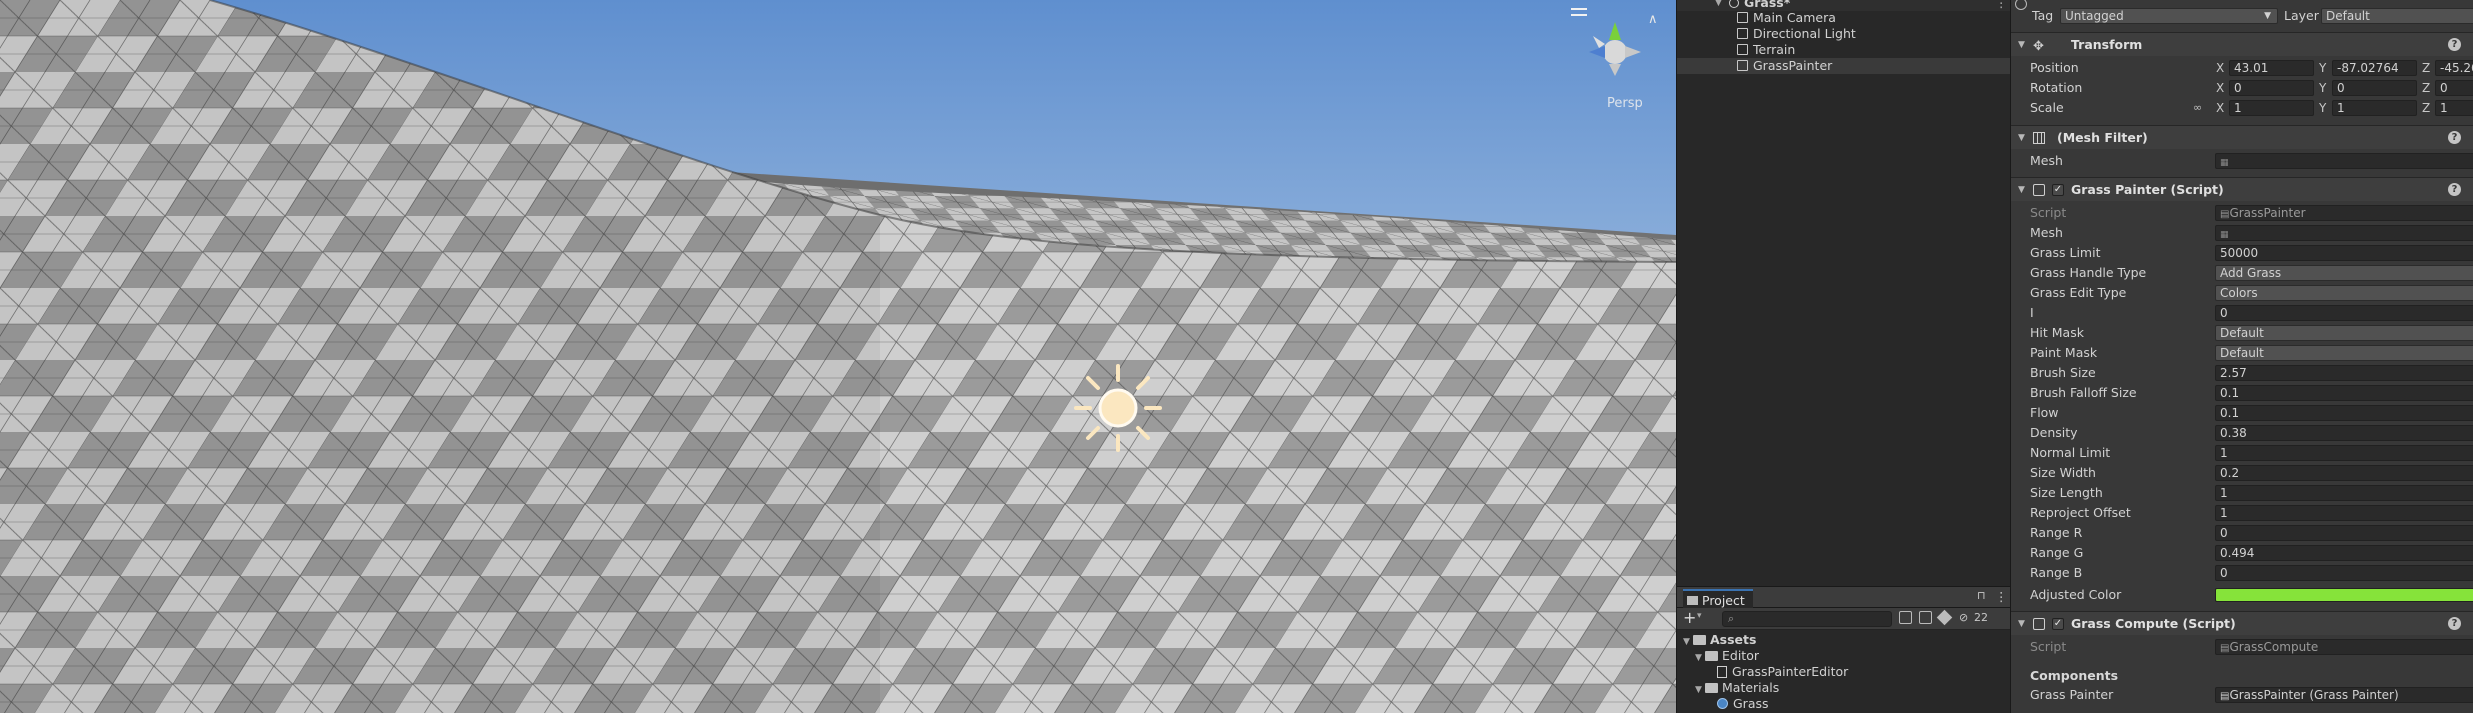 Image resolution: width=2473 pixels, height=713 pixels. I want to click on create-dropdown-icon: ▾, so click(1699, 616).